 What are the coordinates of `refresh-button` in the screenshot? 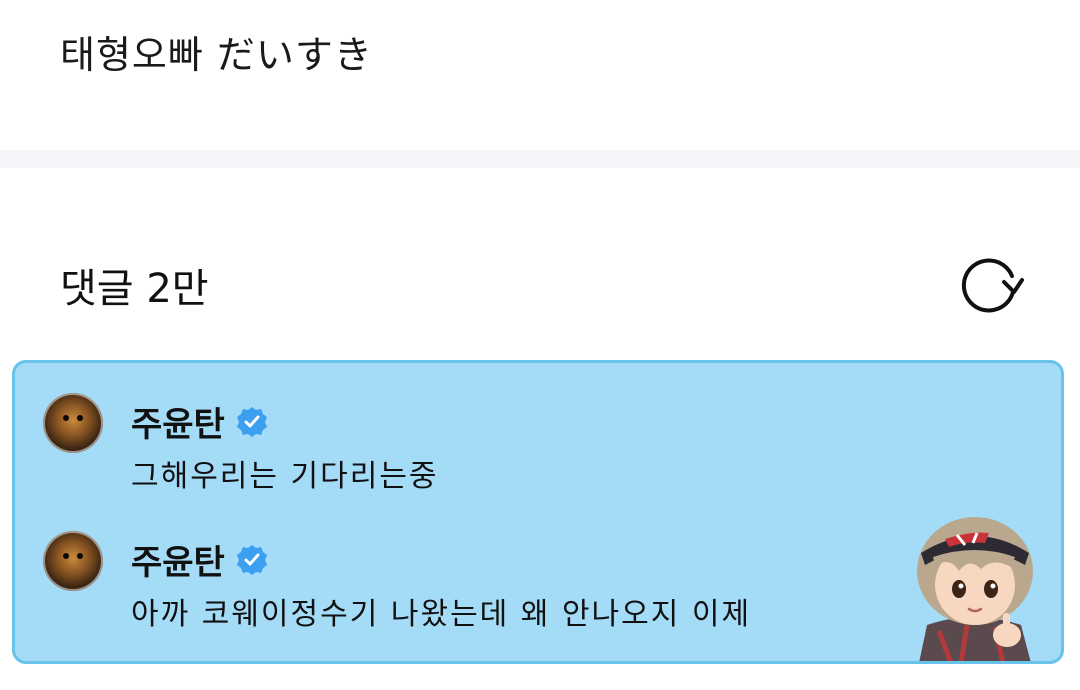 It's located at (991, 283).